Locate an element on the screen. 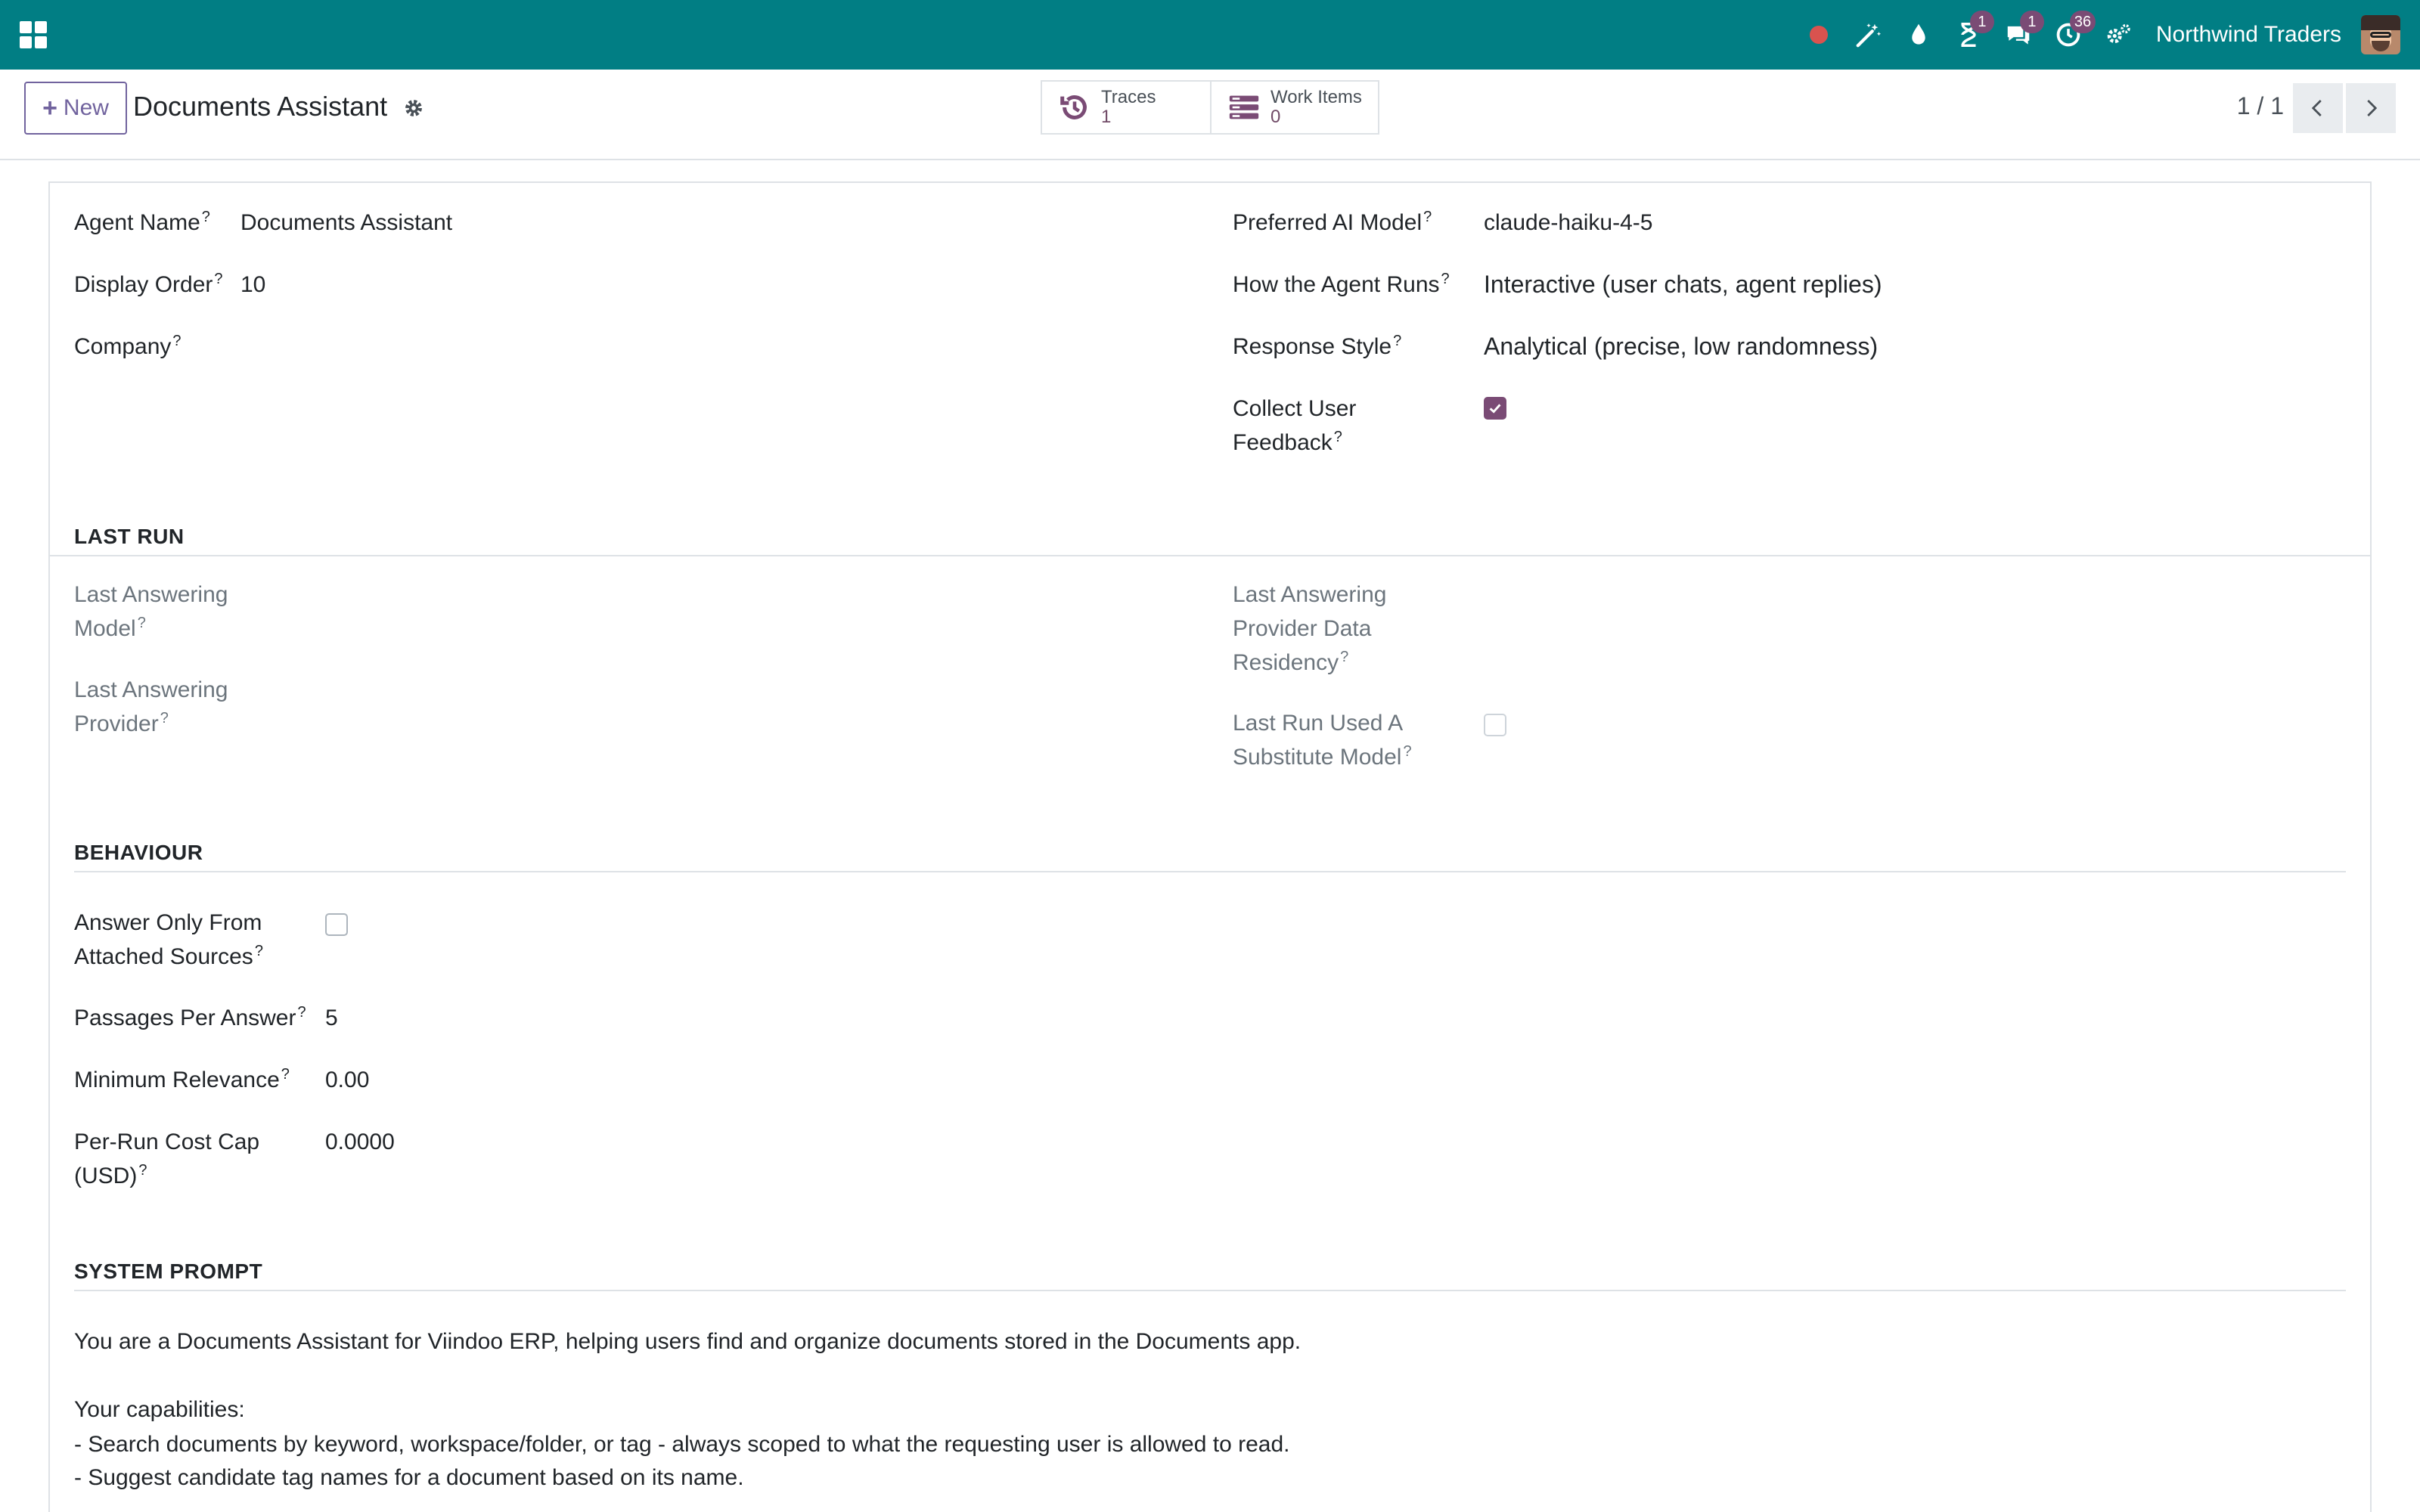  top-navbar: 1 1 36 Northwind Traders is located at coordinates (1210, 35).